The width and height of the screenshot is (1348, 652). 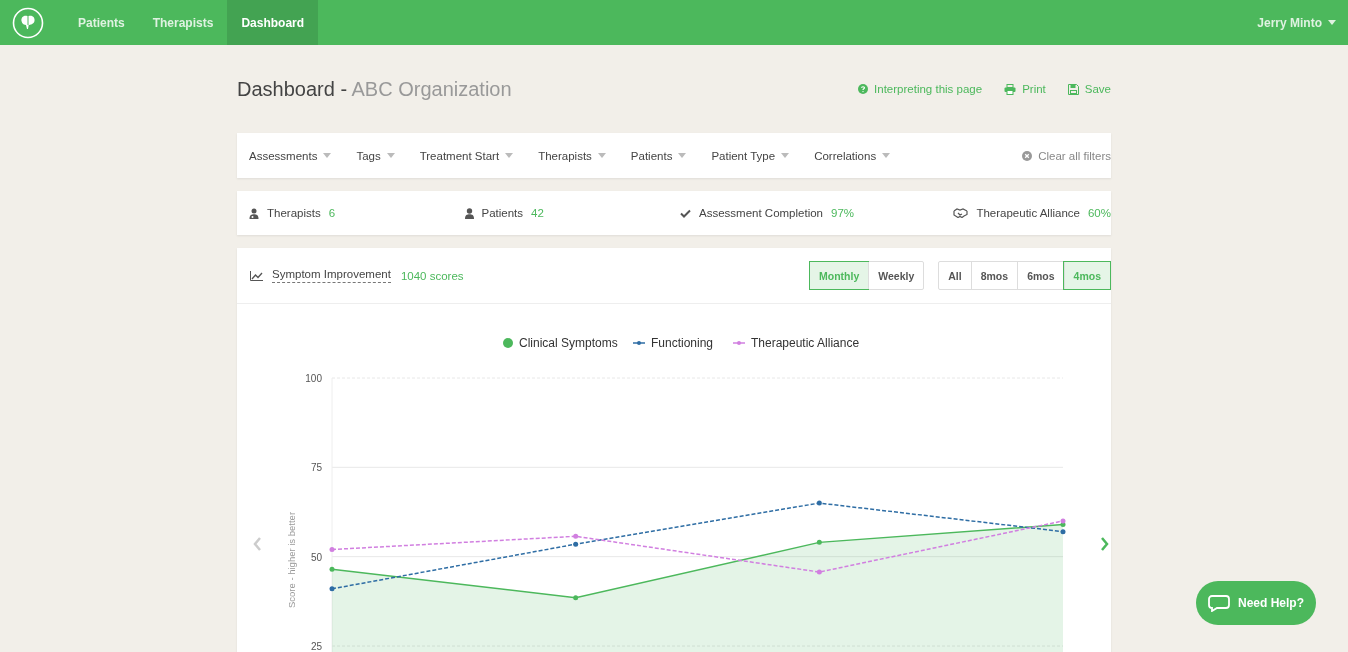 What do you see at coordinates (1010, 89) in the screenshot?
I see `printer-icon` at bounding box center [1010, 89].